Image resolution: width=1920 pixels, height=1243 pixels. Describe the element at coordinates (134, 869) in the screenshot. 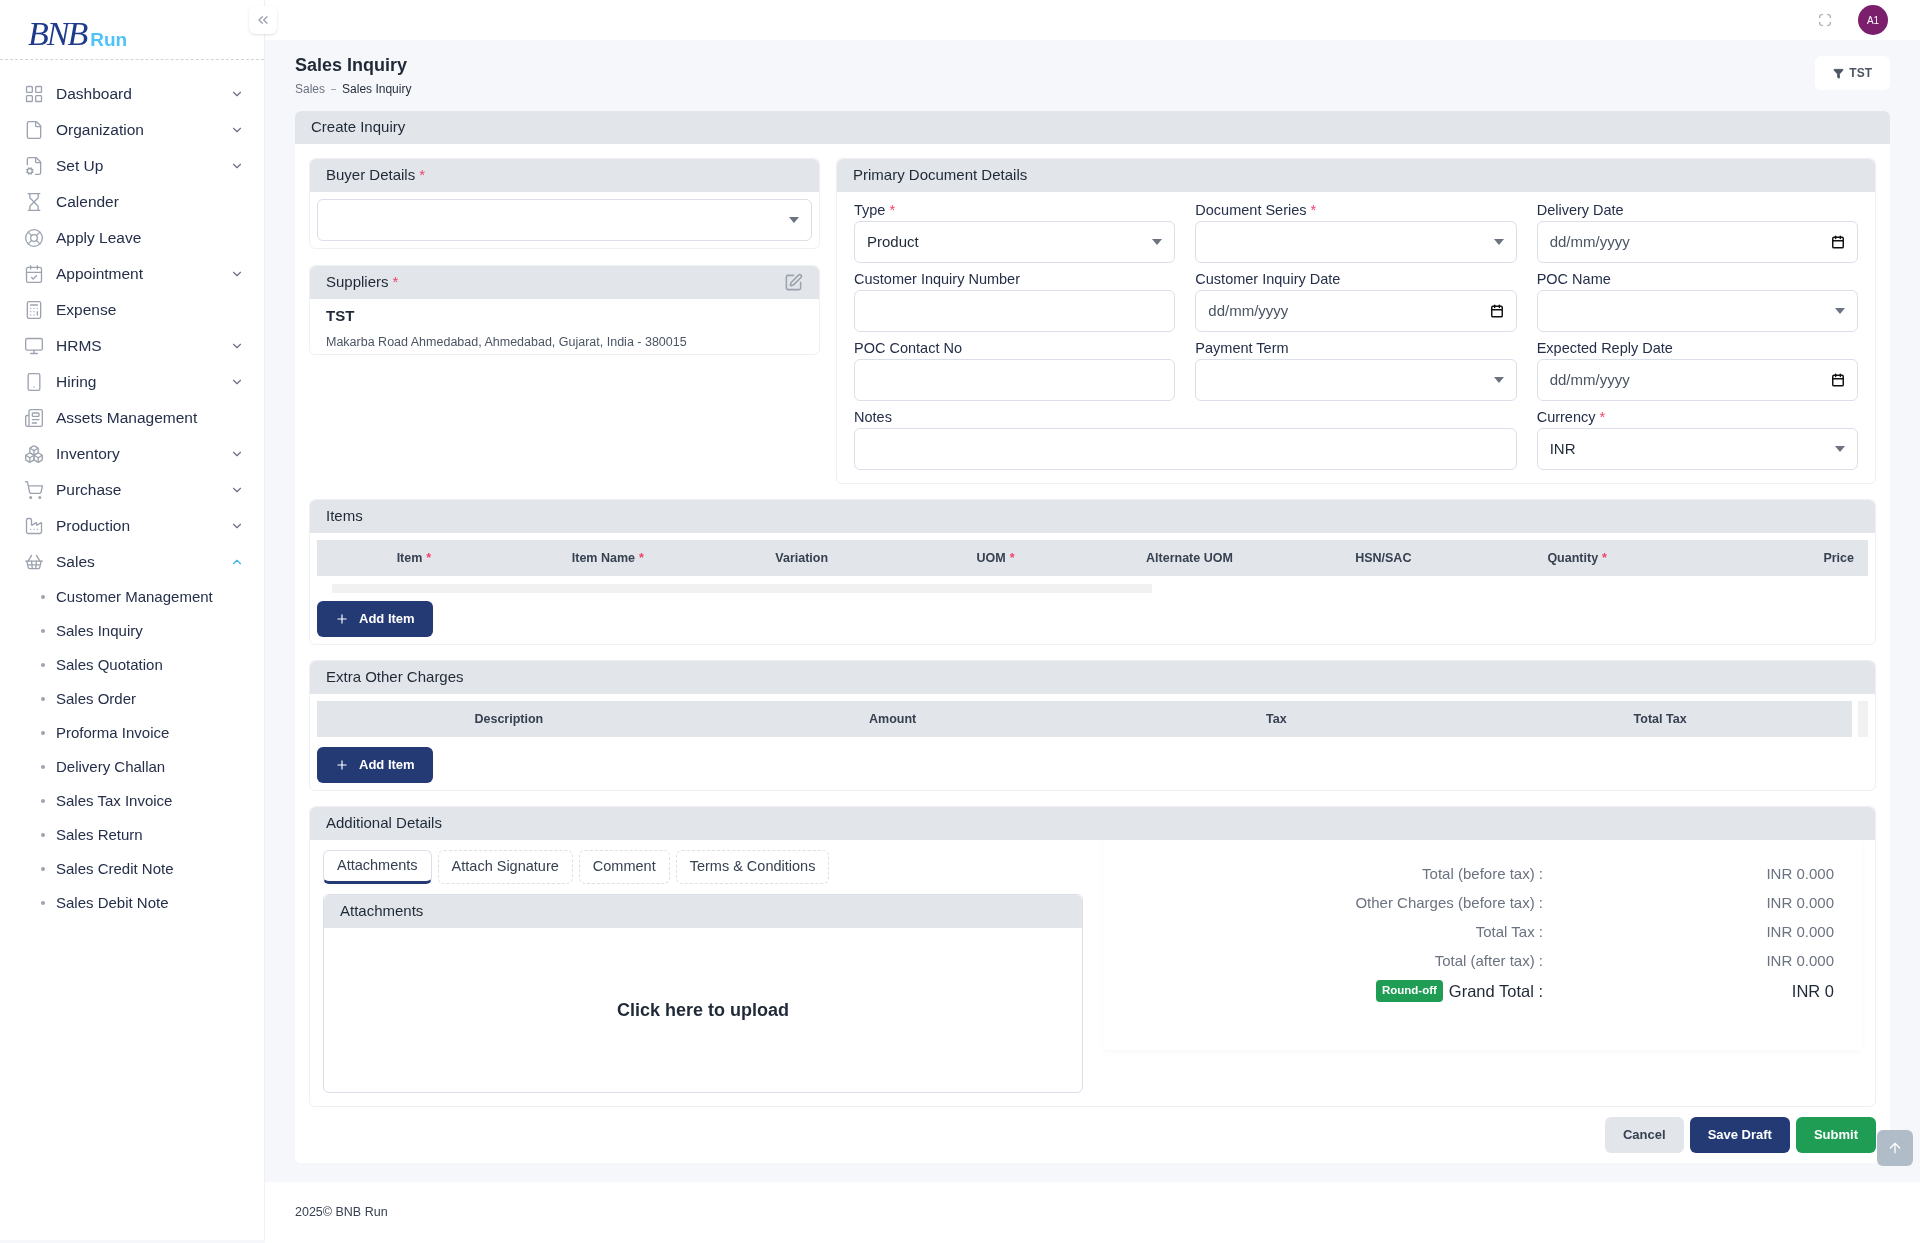

I see `sidebar-subitem: Sales Credit Note` at that location.